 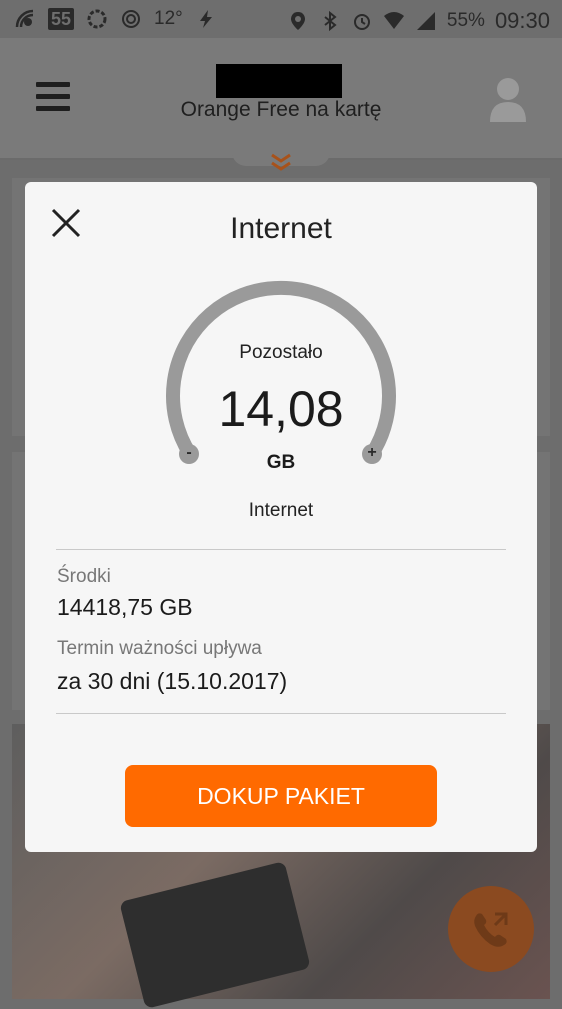 I want to click on redacted-phone-number, so click(x=279, y=81).